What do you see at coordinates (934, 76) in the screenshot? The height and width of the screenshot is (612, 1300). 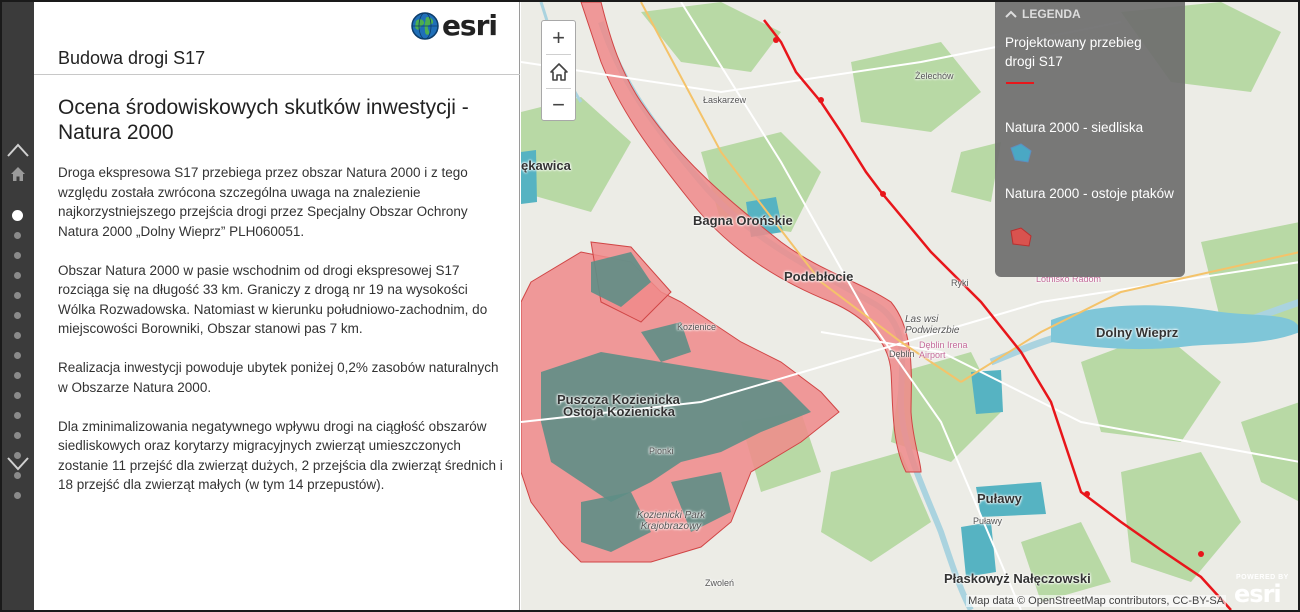 I see `label-zelechow: Żelechów` at bounding box center [934, 76].